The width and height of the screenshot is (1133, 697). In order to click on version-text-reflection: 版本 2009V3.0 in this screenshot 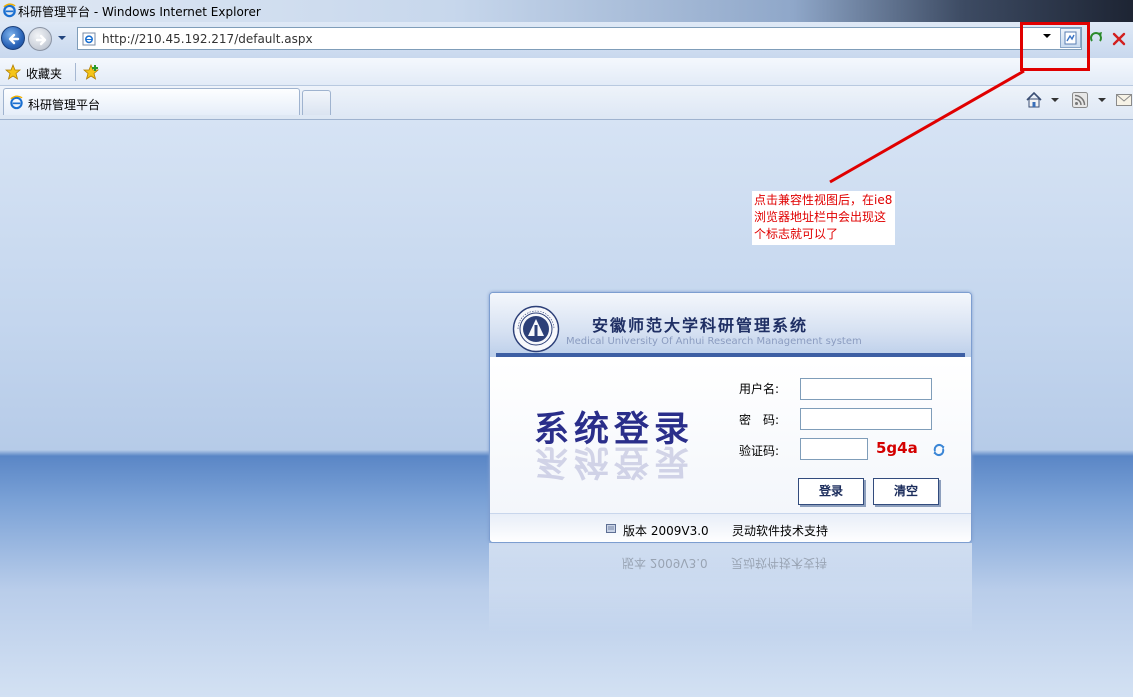, I will do `click(665, 563)`.